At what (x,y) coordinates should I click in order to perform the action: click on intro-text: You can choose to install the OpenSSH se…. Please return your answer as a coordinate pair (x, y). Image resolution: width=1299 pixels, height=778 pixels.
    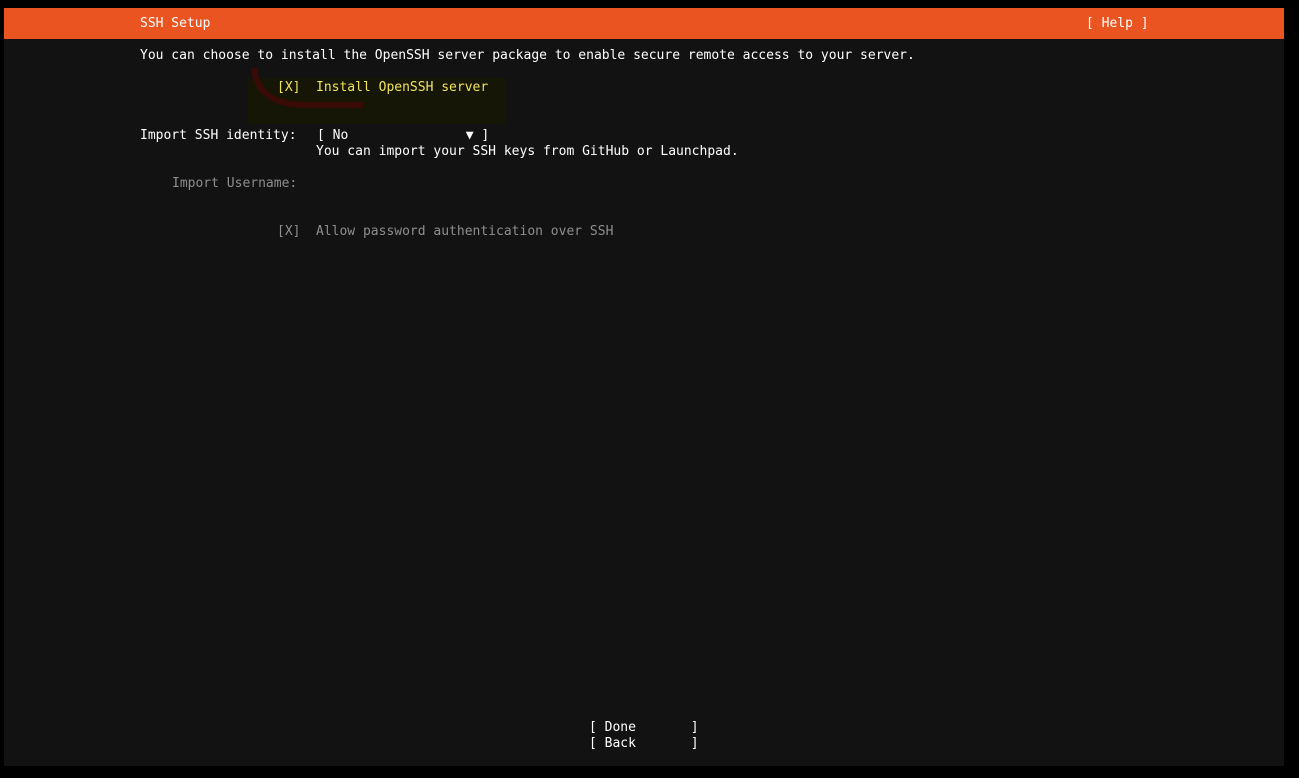
    Looking at the image, I should click on (527, 55).